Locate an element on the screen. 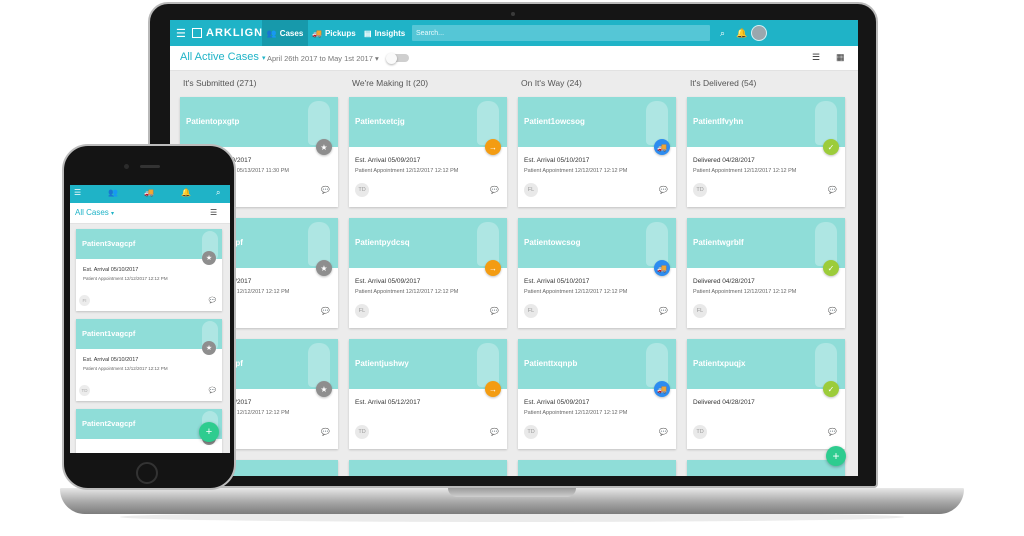  phone-home-button is located at coordinates (147, 473).